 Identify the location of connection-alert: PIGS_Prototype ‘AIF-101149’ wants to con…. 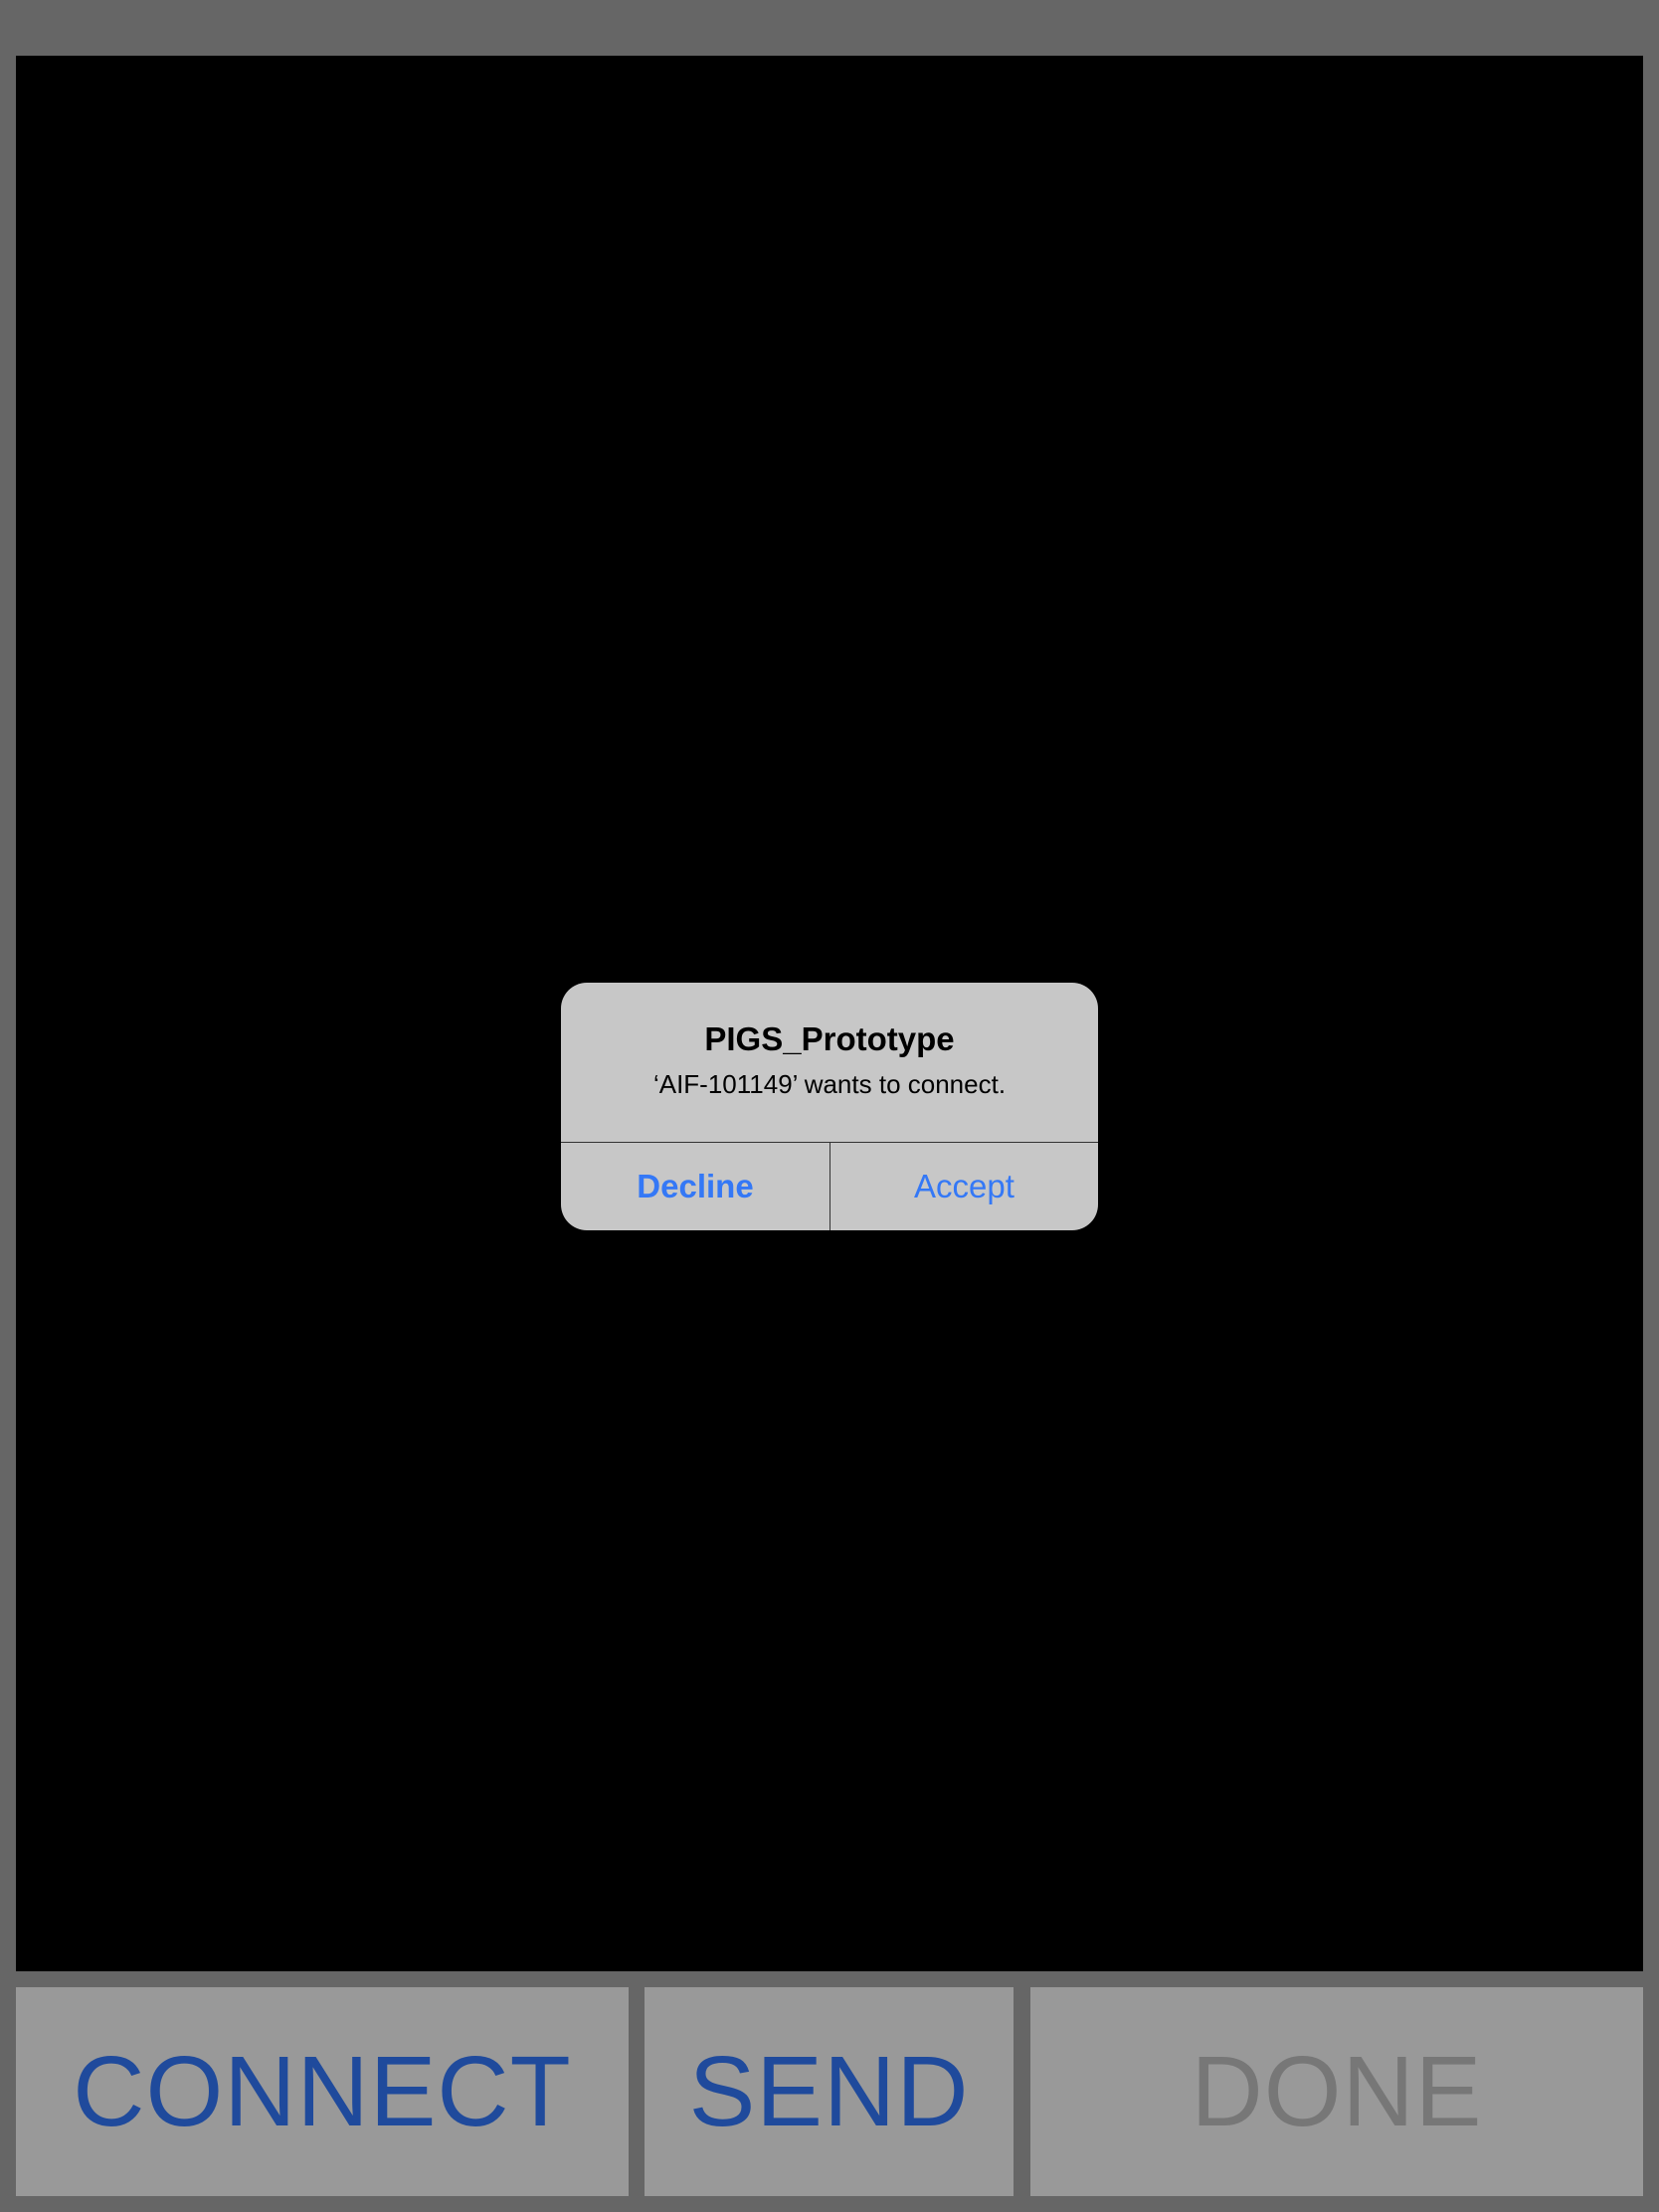
(829, 1106).